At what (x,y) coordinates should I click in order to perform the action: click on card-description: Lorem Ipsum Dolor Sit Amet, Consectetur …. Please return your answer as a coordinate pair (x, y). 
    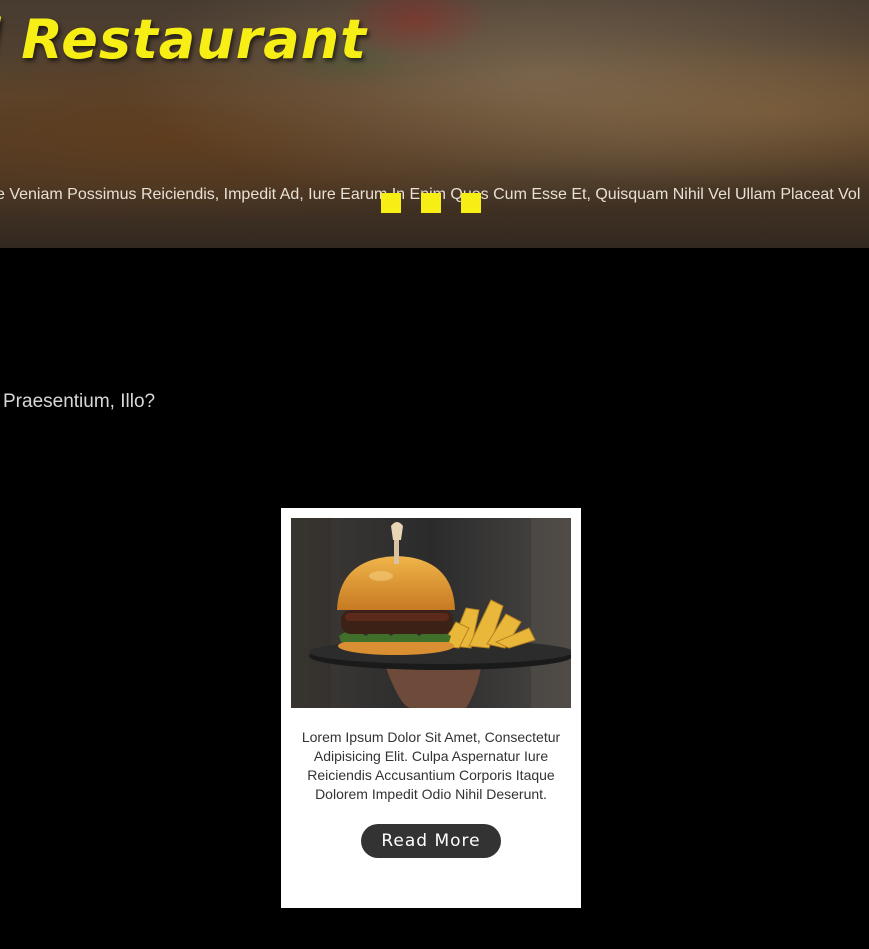
    Looking at the image, I should click on (431, 765).